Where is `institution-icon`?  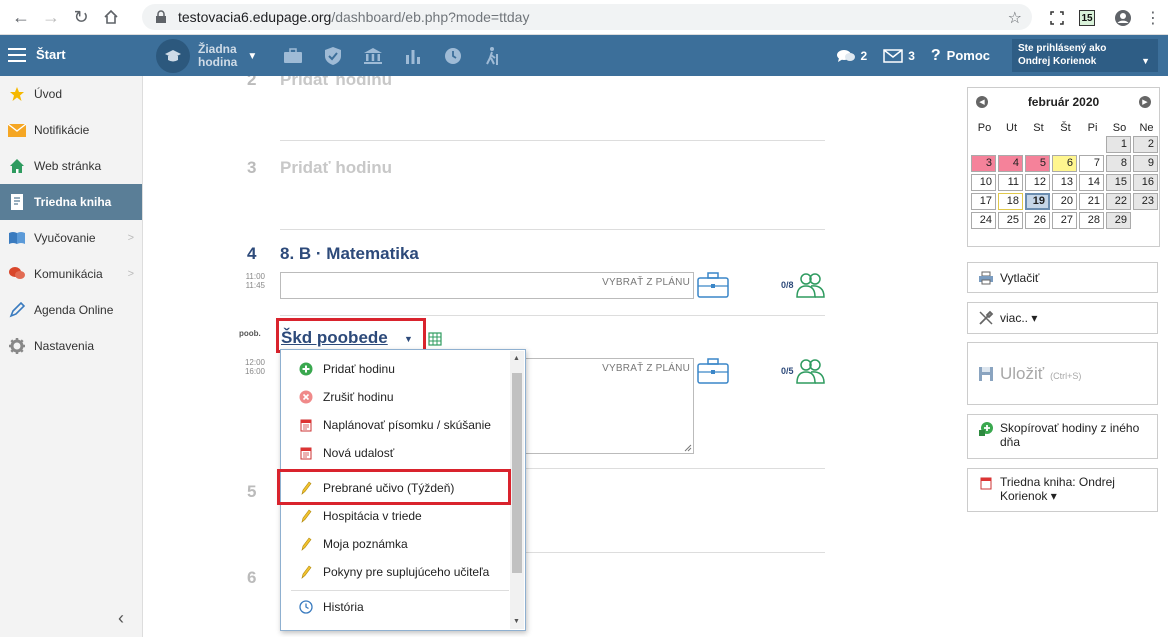 institution-icon is located at coordinates (373, 56).